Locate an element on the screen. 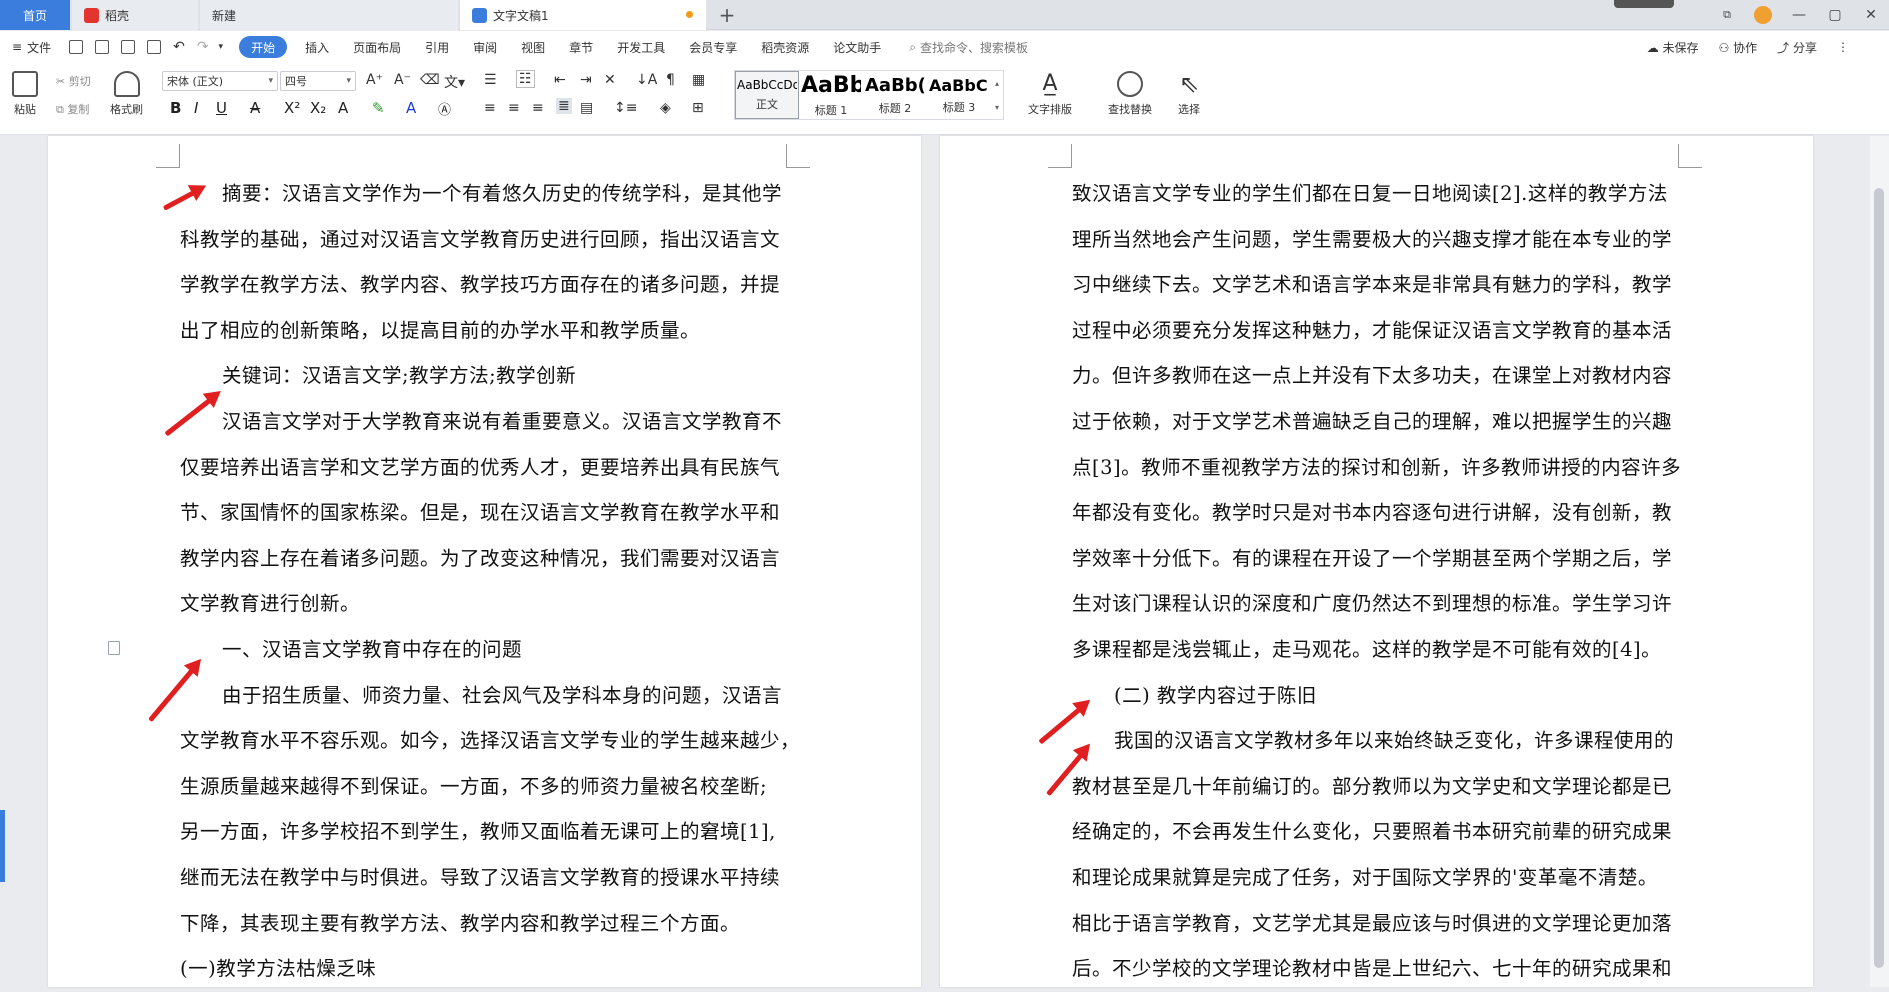  unsaved-button: ☁ 未保存 is located at coordinates (1673, 47).